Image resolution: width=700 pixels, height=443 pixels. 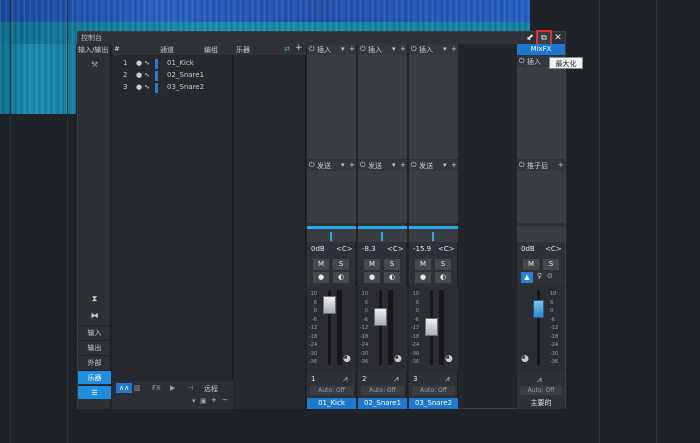 I want to click on main-channel-name: 主要的, so click(x=541, y=403).